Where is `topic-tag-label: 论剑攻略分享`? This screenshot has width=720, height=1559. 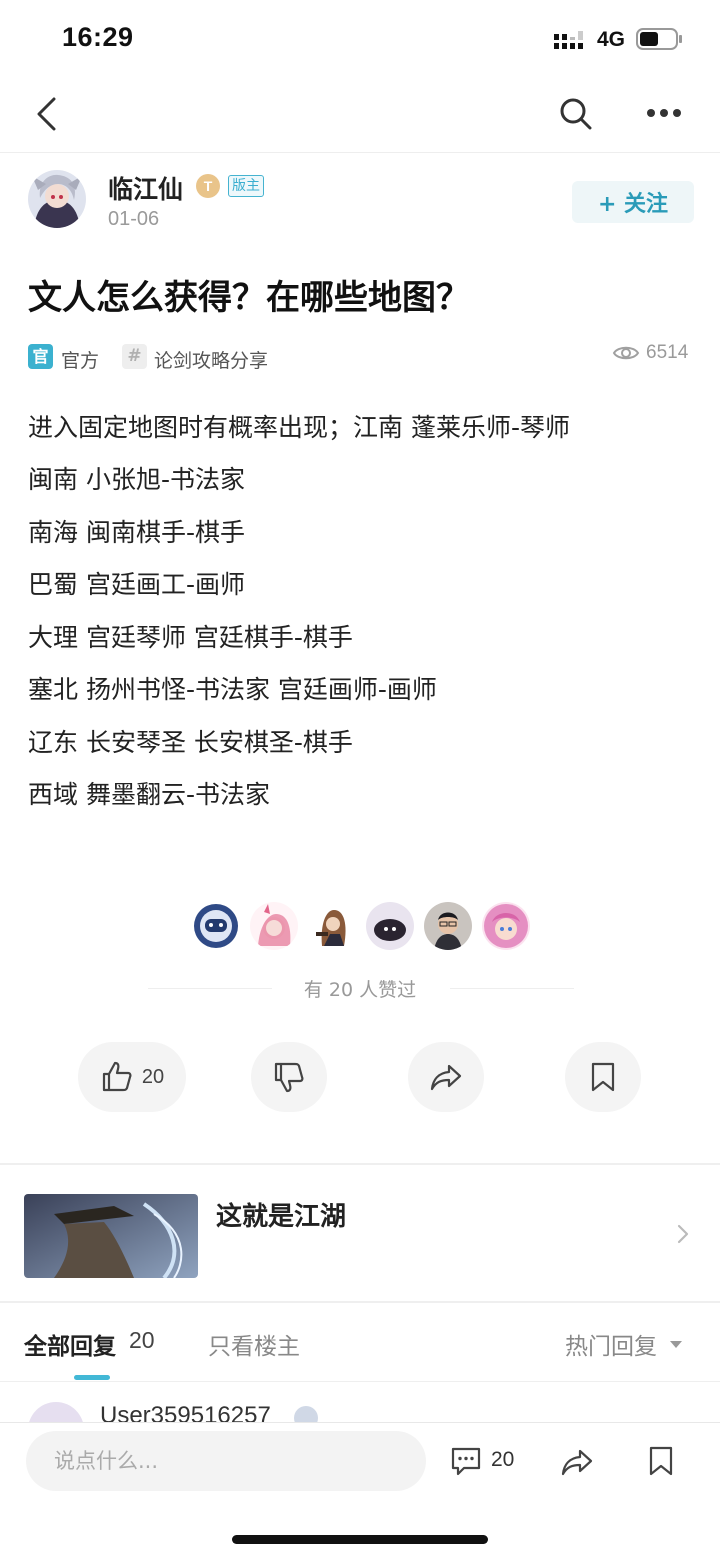 topic-tag-label: 论剑攻略分享 is located at coordinates (211, 359).